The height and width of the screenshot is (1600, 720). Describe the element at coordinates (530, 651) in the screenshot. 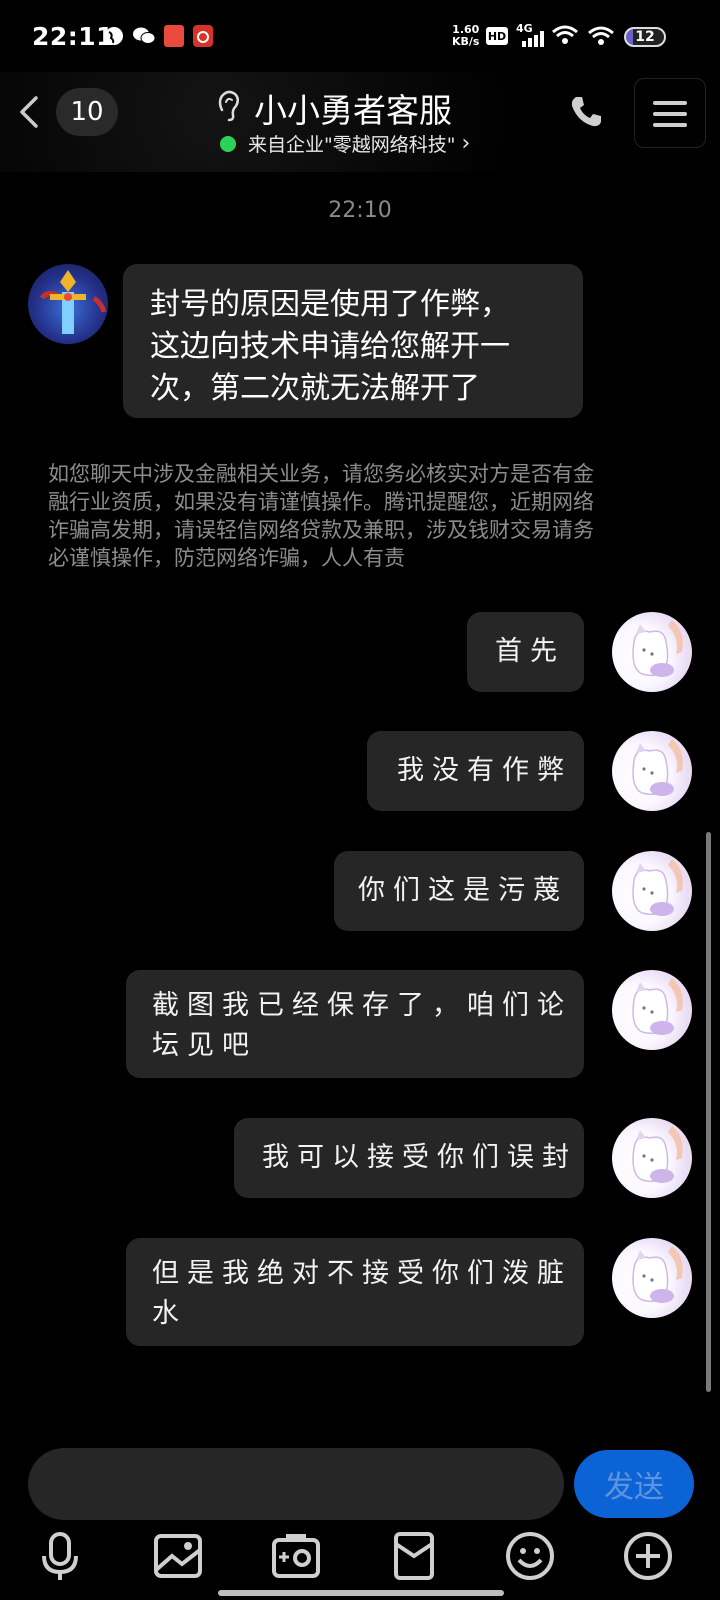

I see `my-message-line: 首先` at that location.